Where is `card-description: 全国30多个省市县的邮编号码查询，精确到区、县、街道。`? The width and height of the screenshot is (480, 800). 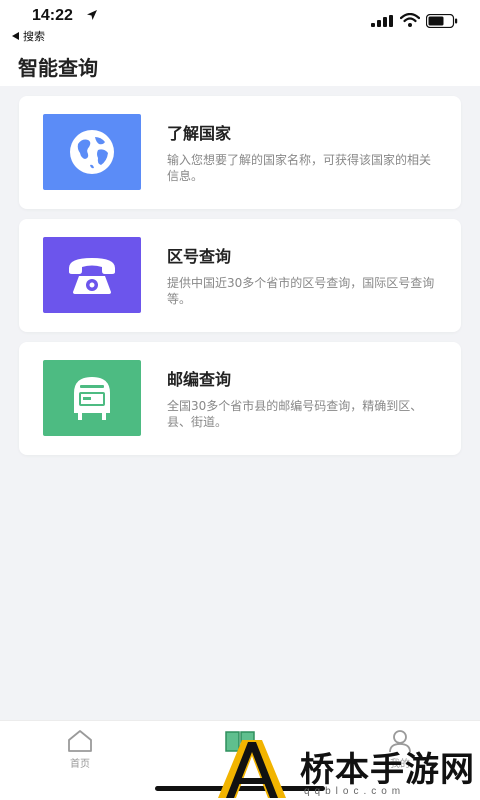
card-description: 全国30多个省市县的邮编号码查询，精确到区、县、街道。 is located at coordinates (295, 414).